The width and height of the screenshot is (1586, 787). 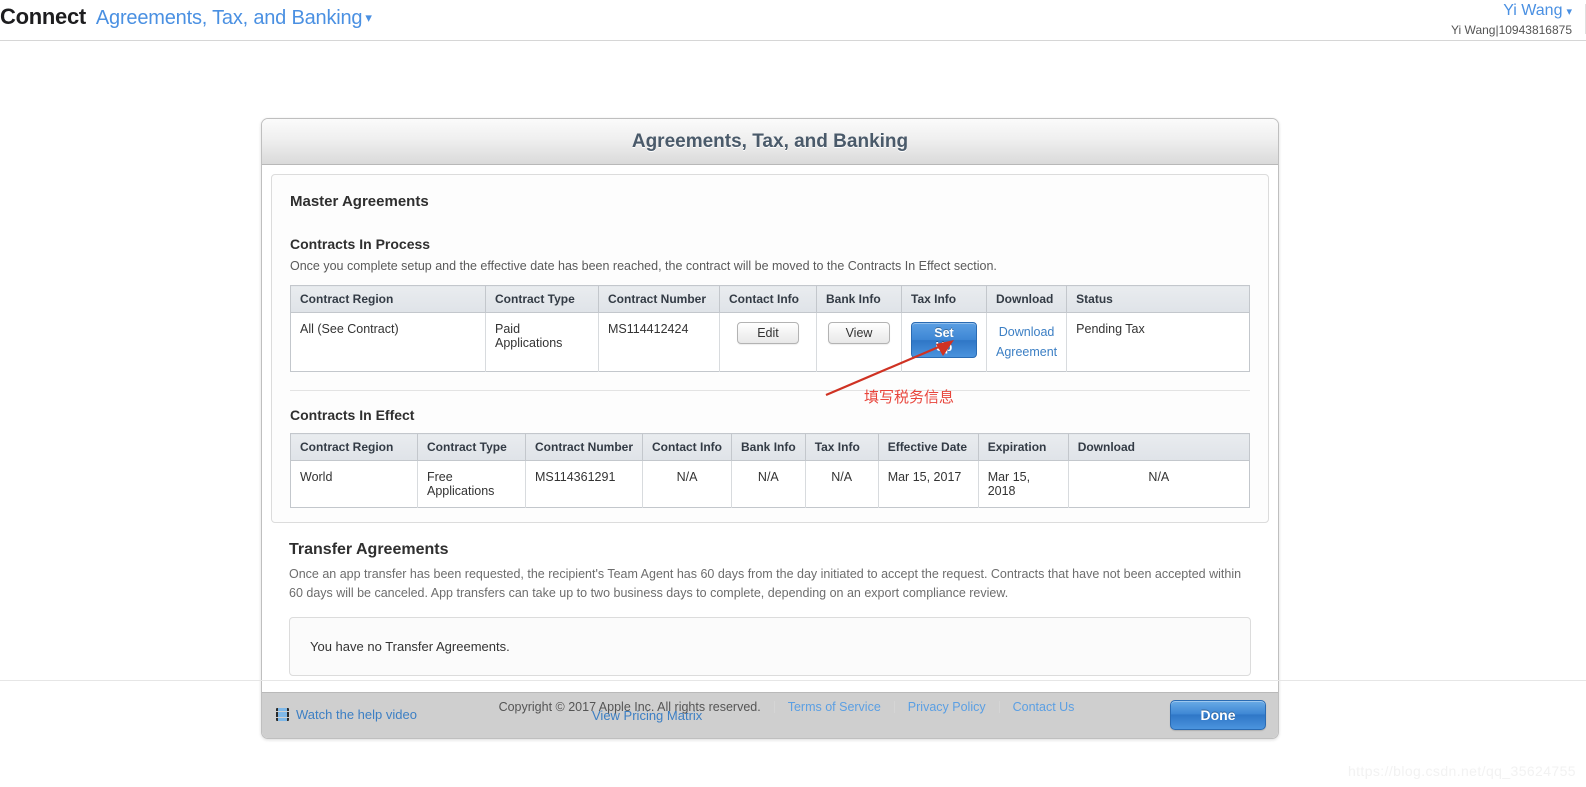 I want to click on user-menu: Yi Wang ▾, so click(x=1511, y=11).